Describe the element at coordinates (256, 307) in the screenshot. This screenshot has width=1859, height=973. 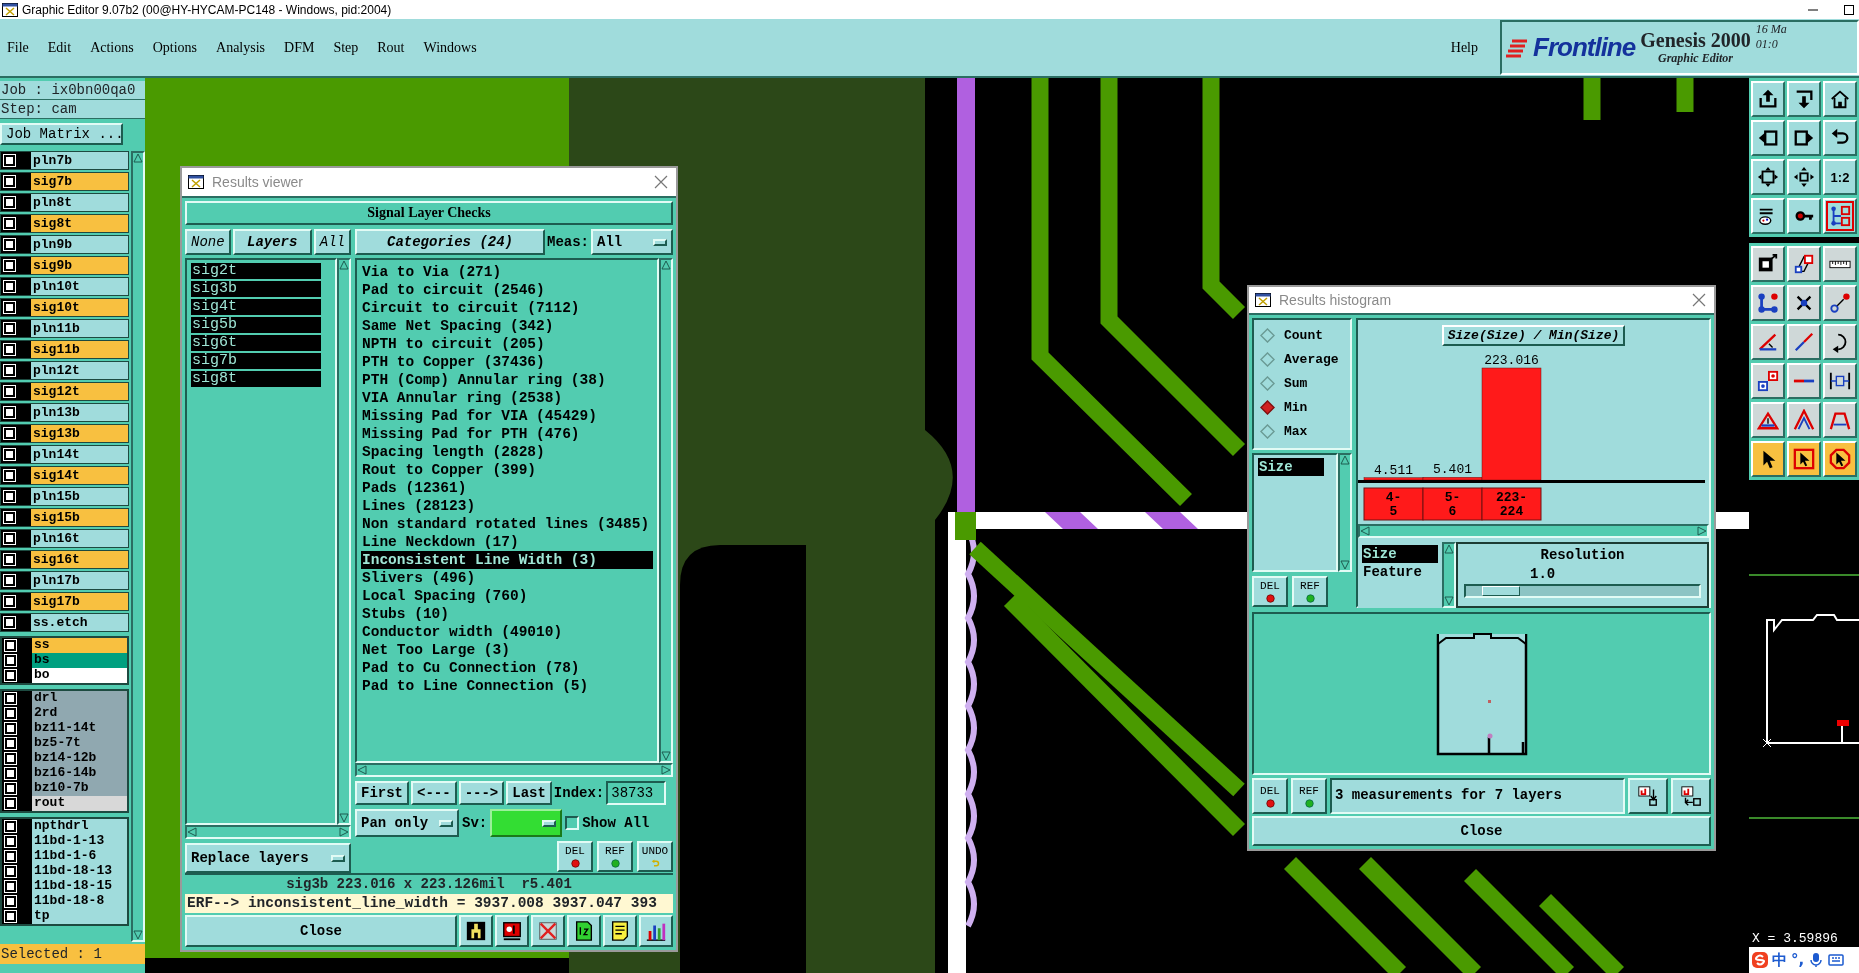
I see `list-item: sig4t` at that location.